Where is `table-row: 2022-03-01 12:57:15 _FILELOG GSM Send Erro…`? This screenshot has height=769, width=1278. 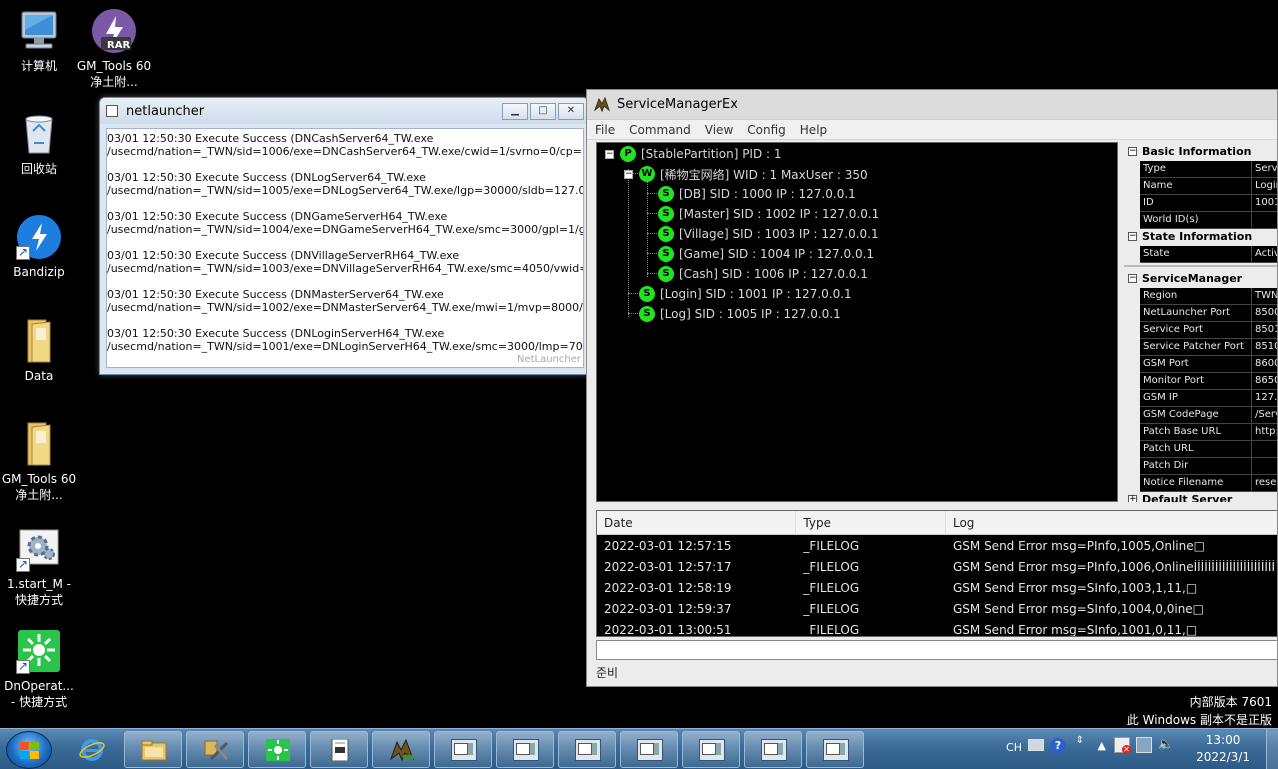 table-row: 2022-03-01 12:57:15 _FILELOG GSM Send Erro… is located at coordinates (937, 545).